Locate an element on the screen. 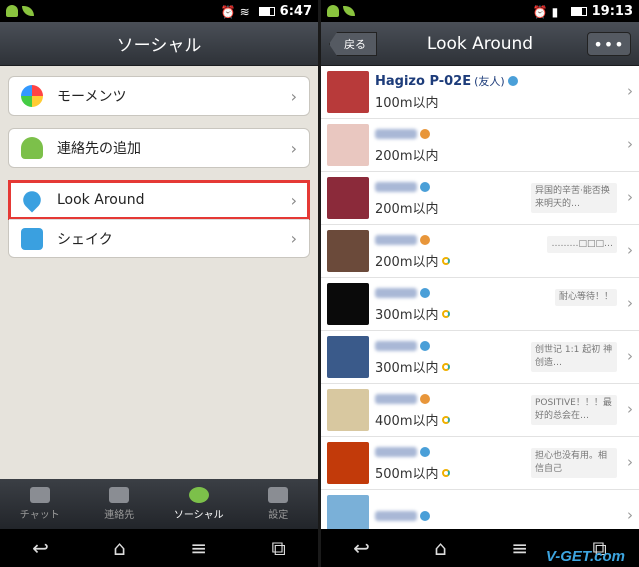 The width and height of the screenshot is (639, 567). tab-chat: チャット is located at coordinates (40, 504).